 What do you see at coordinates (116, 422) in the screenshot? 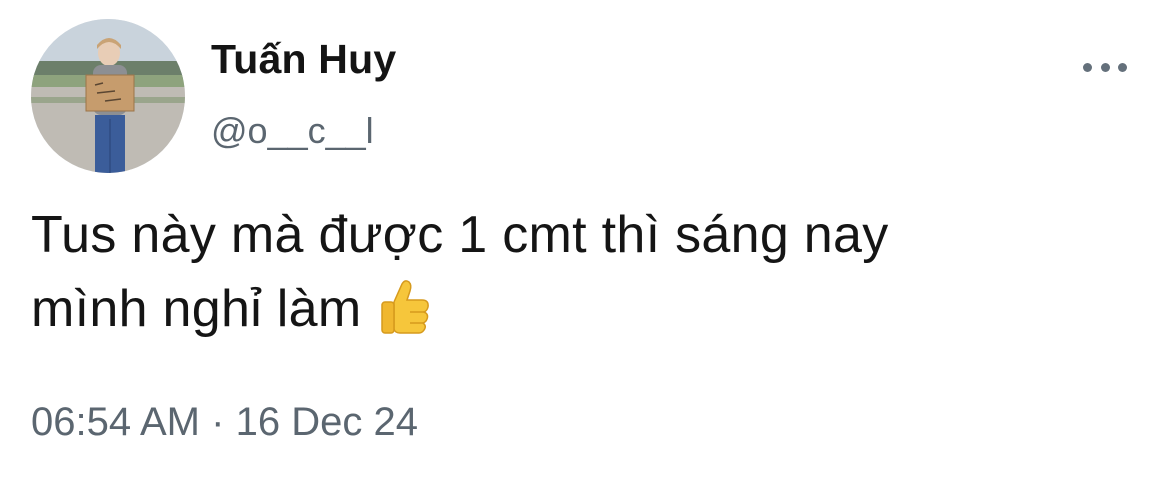
I see `tweet-time: 06:54 AM` at bounding box center [116, 422].